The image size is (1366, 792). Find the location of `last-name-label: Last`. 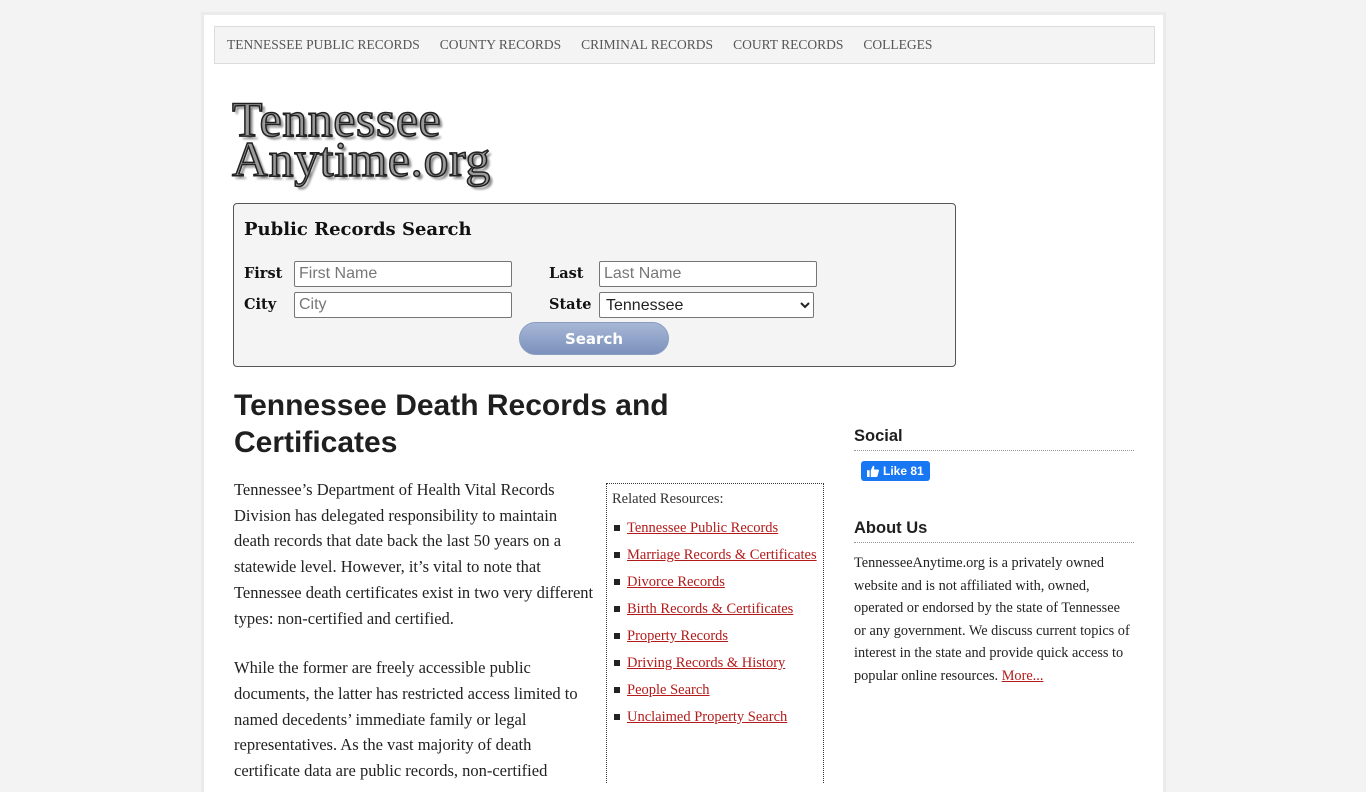

last-name-label: Last is located at coordinates (566, 273).